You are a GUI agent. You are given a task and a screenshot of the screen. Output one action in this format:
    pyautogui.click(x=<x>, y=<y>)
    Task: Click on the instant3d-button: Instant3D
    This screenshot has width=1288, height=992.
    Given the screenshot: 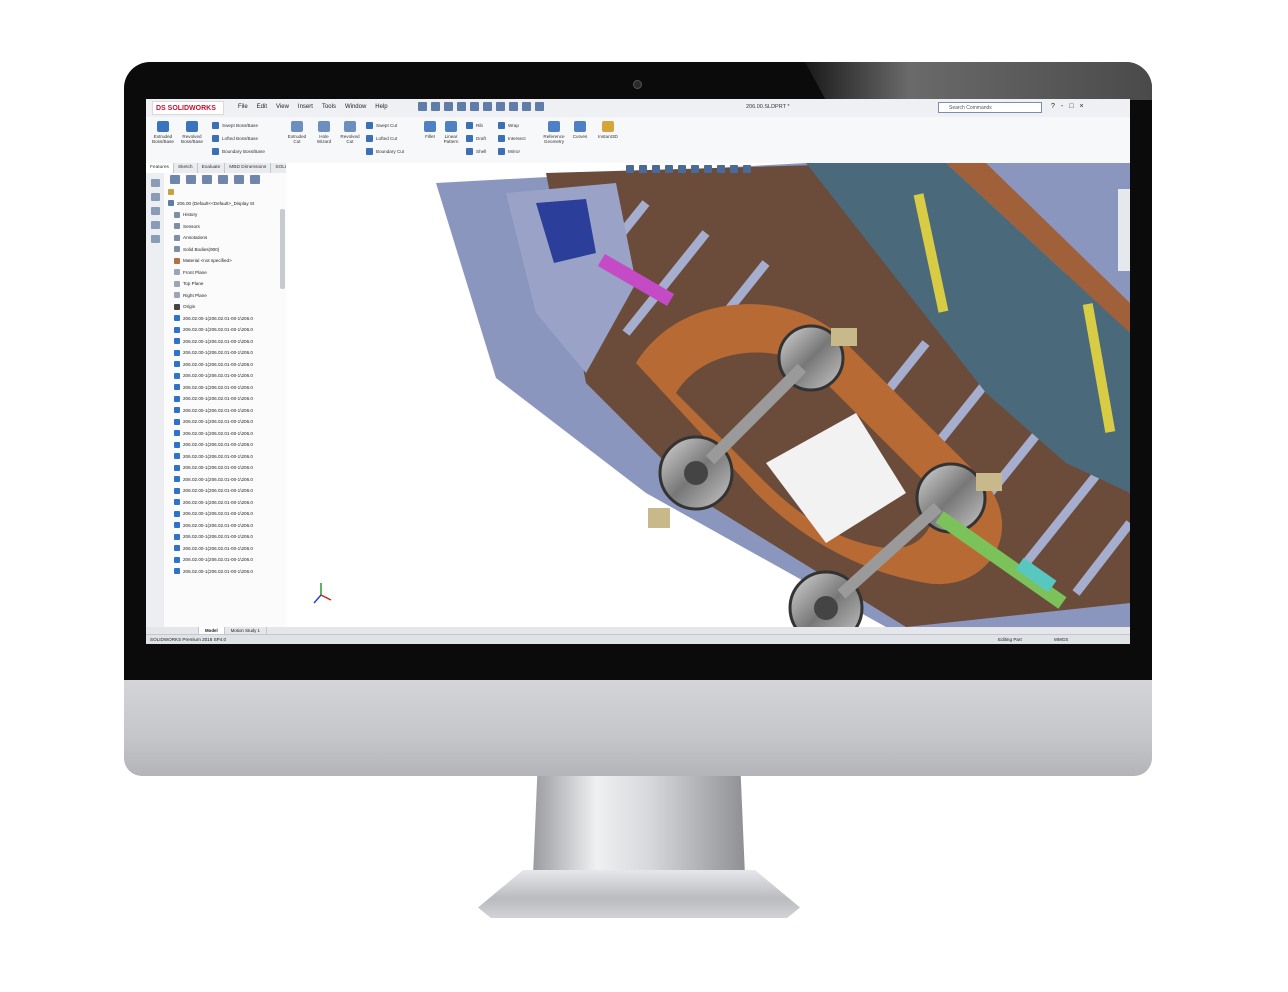 What is the action you would take?
    pyautogui.click(x=608, y=130)
    